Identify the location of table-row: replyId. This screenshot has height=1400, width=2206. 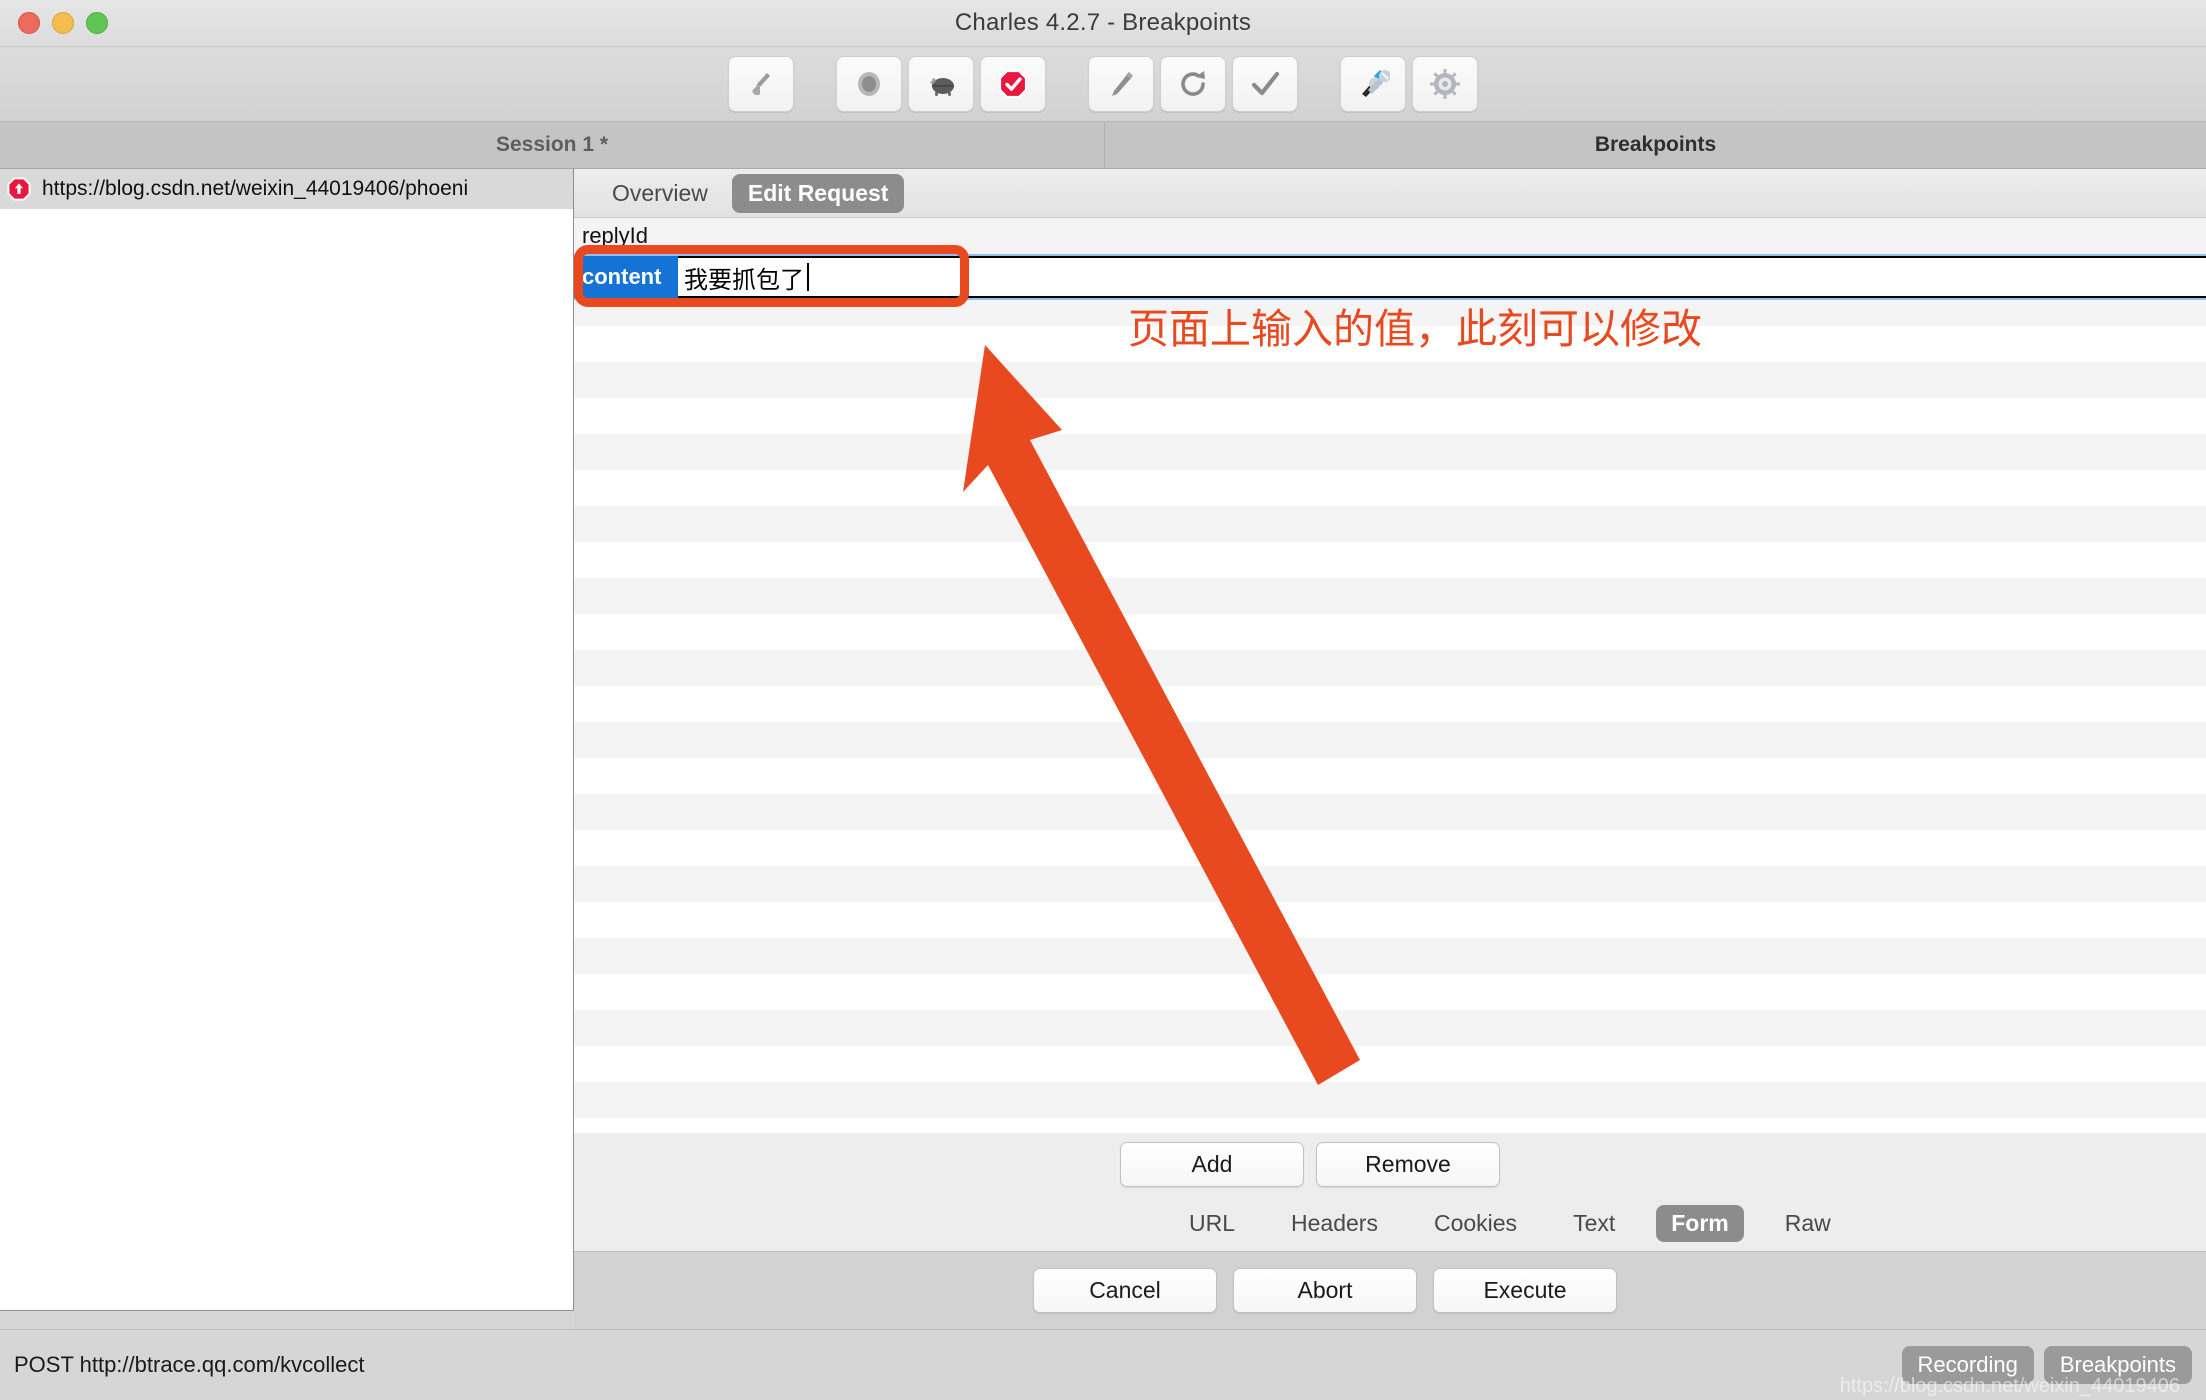
(1390, 236).